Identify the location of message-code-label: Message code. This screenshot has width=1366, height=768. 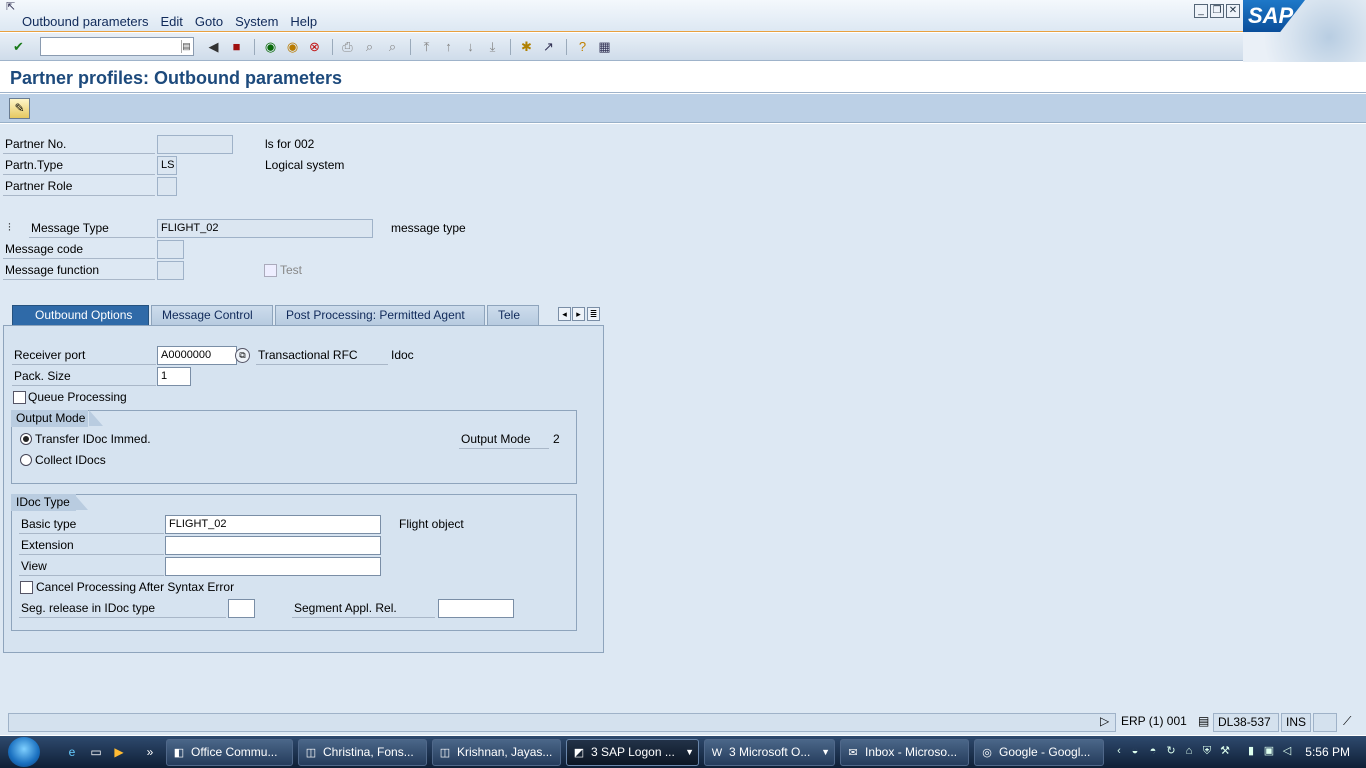
(79, 249).